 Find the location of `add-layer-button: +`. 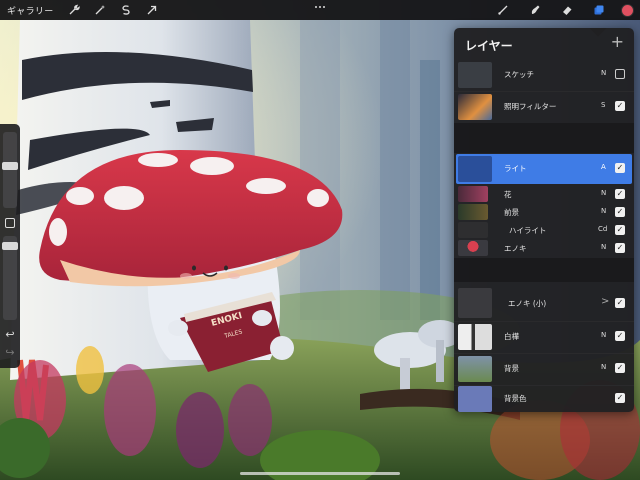

add-layer-button: + is located at coordinates (617, 42).